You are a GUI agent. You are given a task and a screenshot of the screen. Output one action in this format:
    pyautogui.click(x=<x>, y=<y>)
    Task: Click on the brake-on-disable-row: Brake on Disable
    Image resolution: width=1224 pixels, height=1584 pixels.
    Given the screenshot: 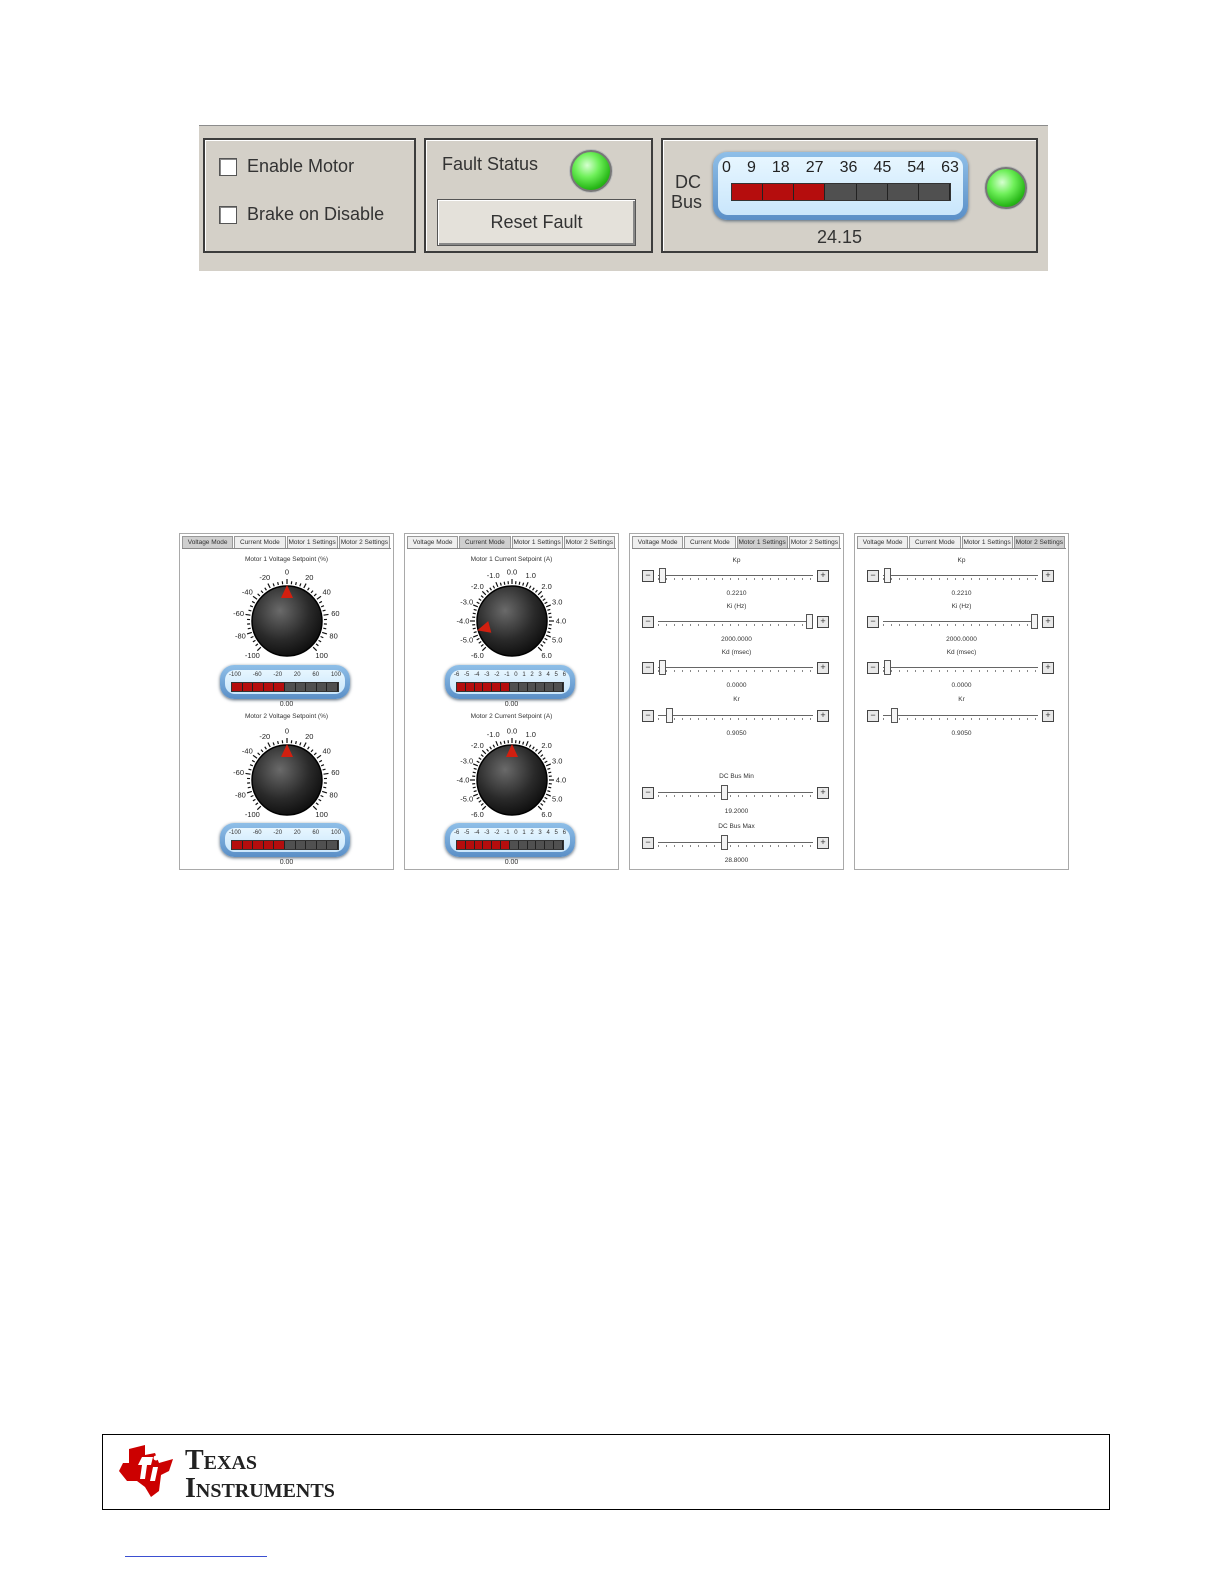 What is the action you would take?
    pyautogui.click(x=301, y=214)
    